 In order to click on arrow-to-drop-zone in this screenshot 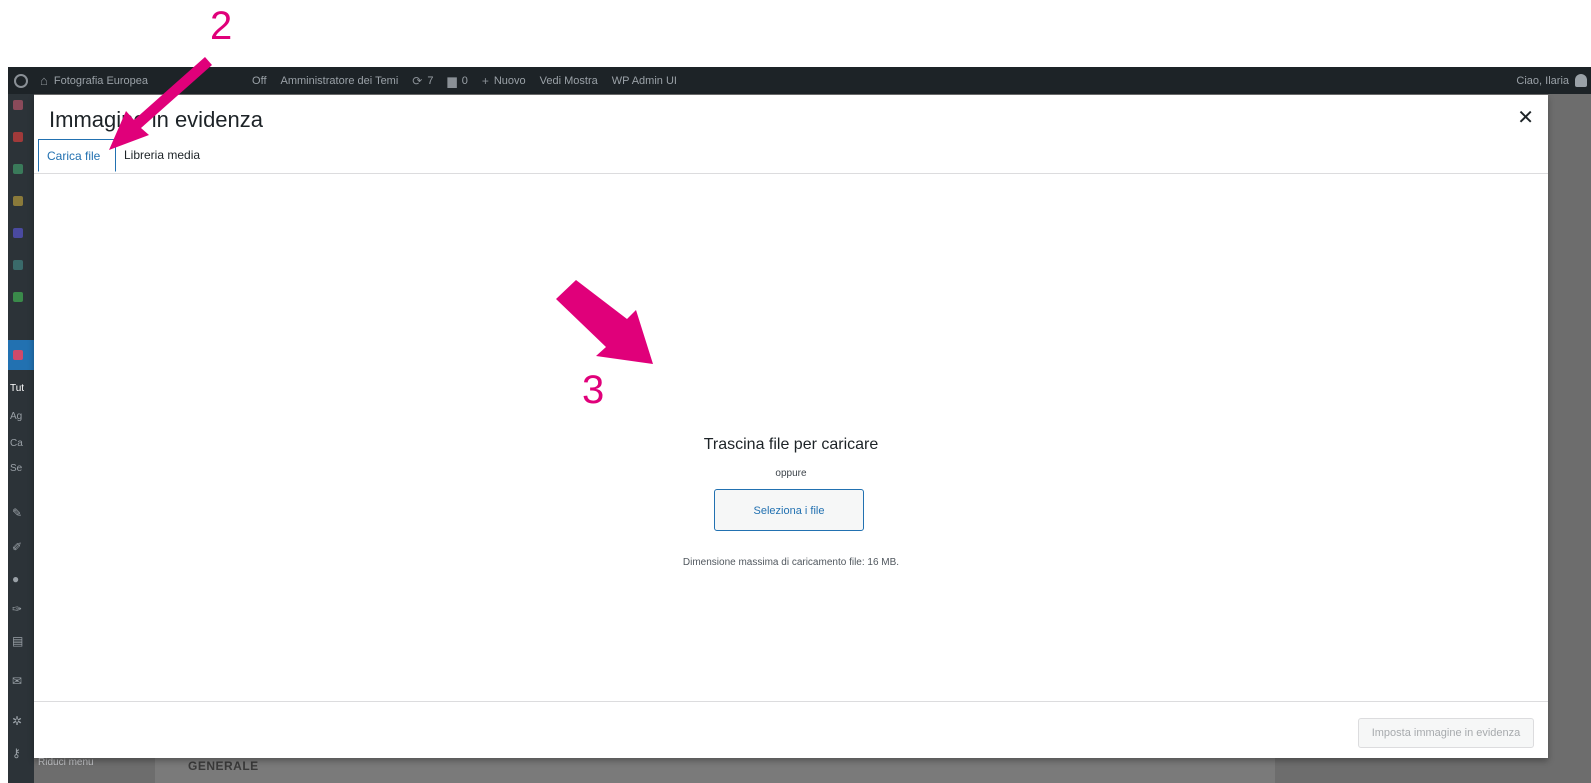, I will do `click(604, 322)`.